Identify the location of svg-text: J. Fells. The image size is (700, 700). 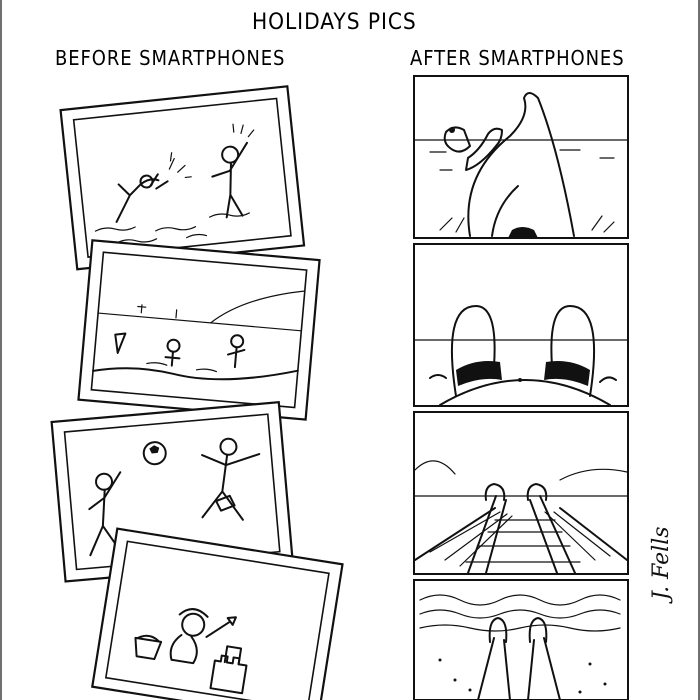
(661, 565).